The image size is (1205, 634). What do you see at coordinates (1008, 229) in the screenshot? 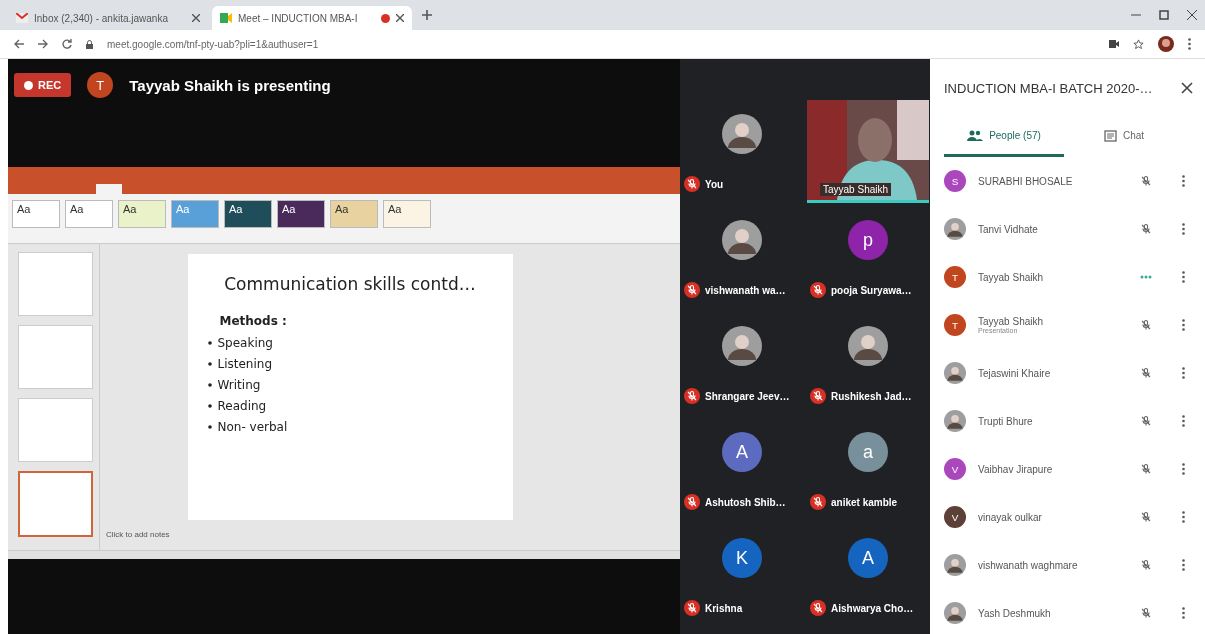
I see `participant-name: Tanvi Vidhate` at bounding box center [1008, 229].